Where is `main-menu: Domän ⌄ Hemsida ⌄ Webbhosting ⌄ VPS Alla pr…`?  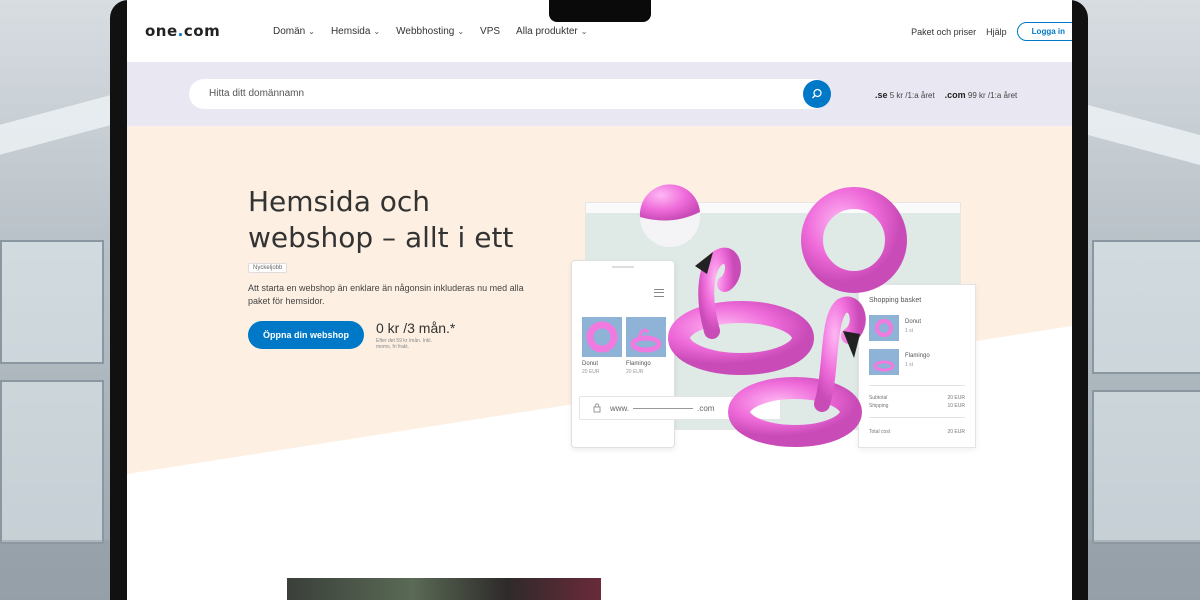 main-menu: Domän ⌄ Hemsida ⌄ Webbhosting ⌄ VPS Alla pr… is located at coordinates (430, 31).